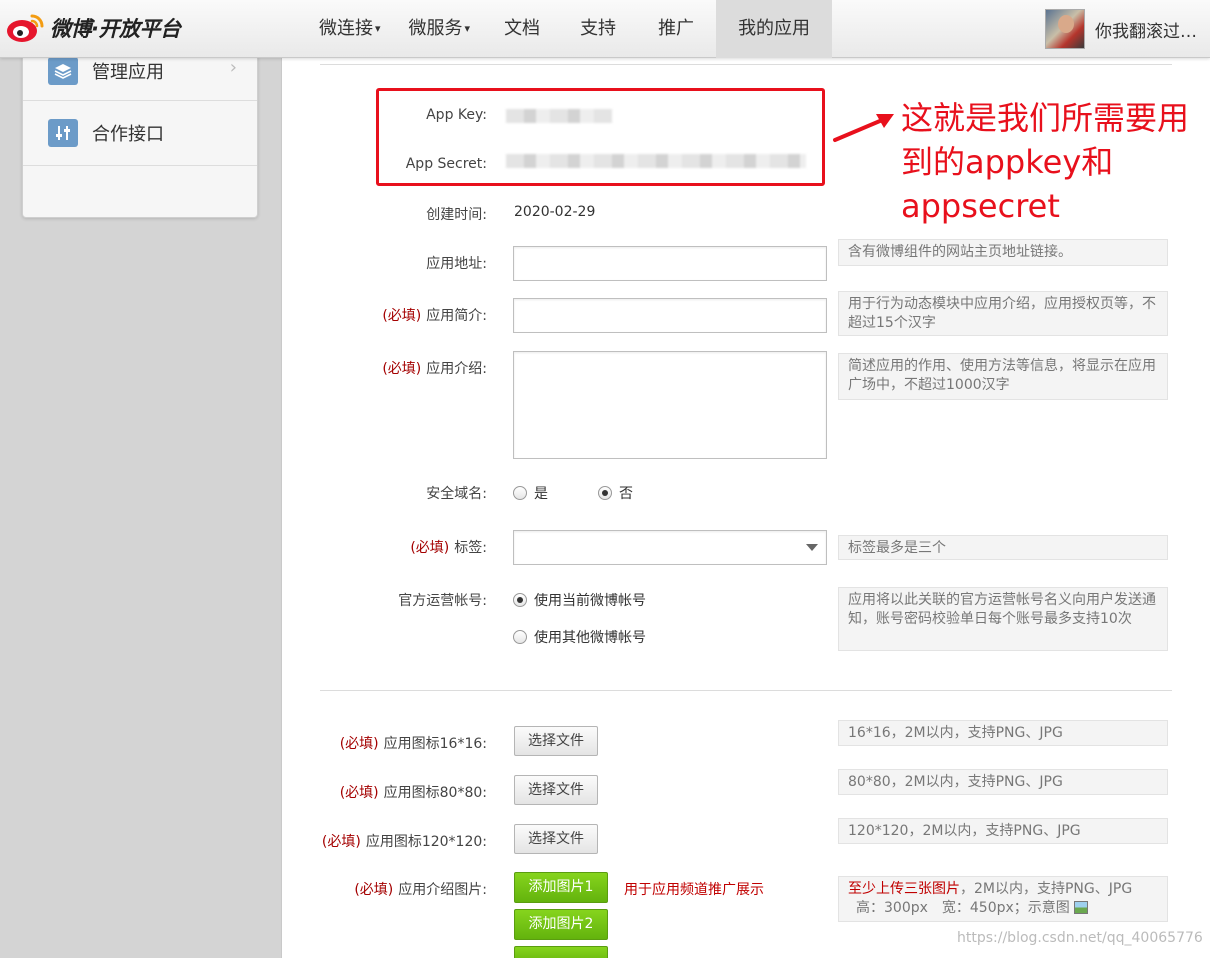 Image resolution: width=1210 pixels, height=958 pixels. I want to click on radio-label: 使用当前微博帐号, so click(590, 601).